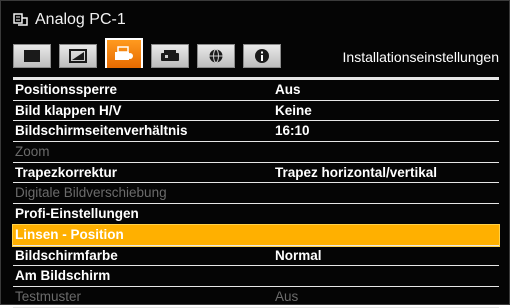 This screenshot has width=510, height=308. I want to click on network-settings-icon, so click(216, 56).